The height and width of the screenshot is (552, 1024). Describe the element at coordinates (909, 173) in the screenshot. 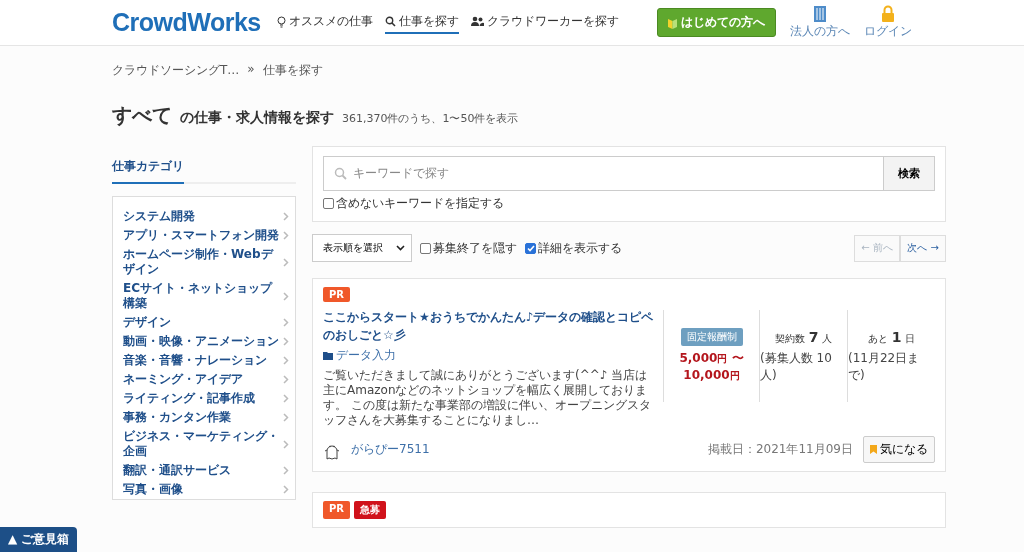

I see `search-button: 検索` at that location.